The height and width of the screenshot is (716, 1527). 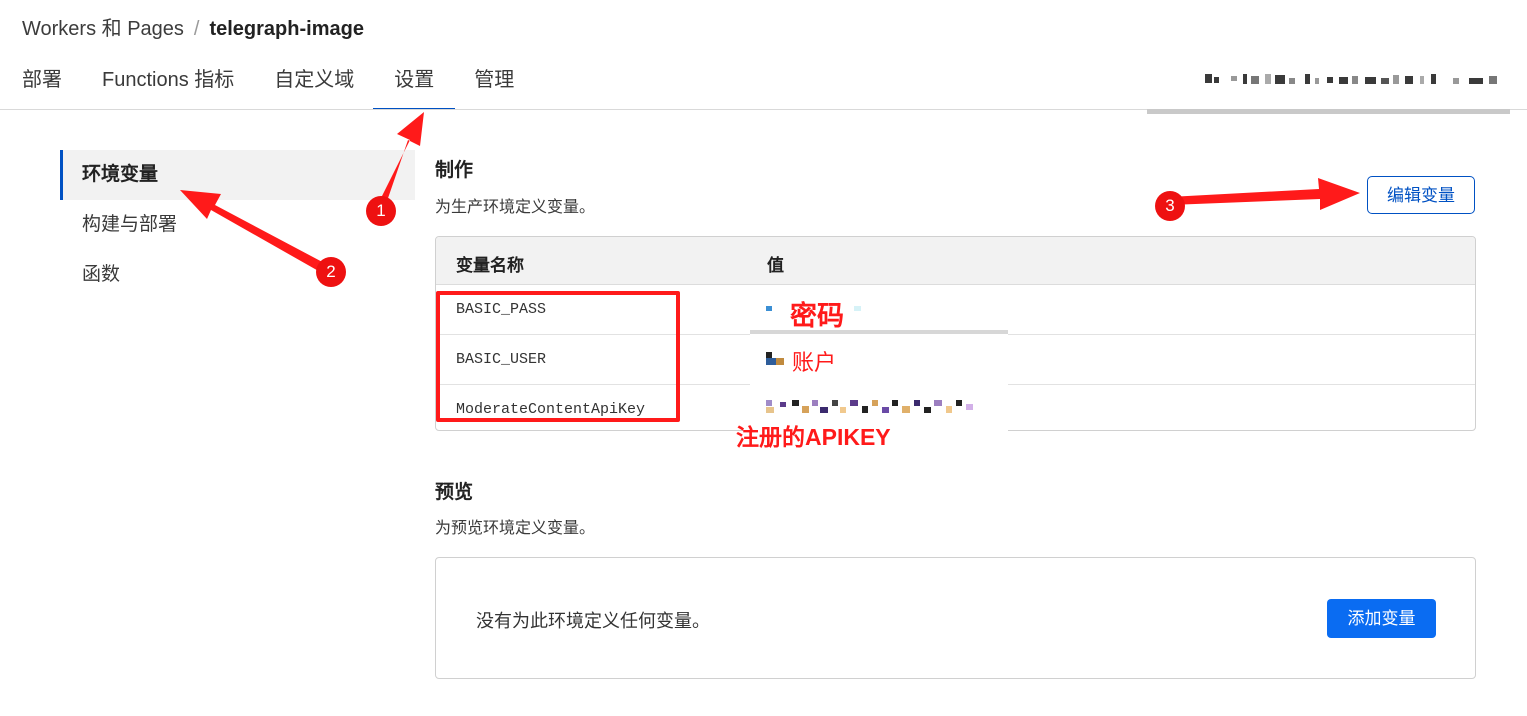 I want to click on variable-names-highlight-box, so click(x=558, y=356).